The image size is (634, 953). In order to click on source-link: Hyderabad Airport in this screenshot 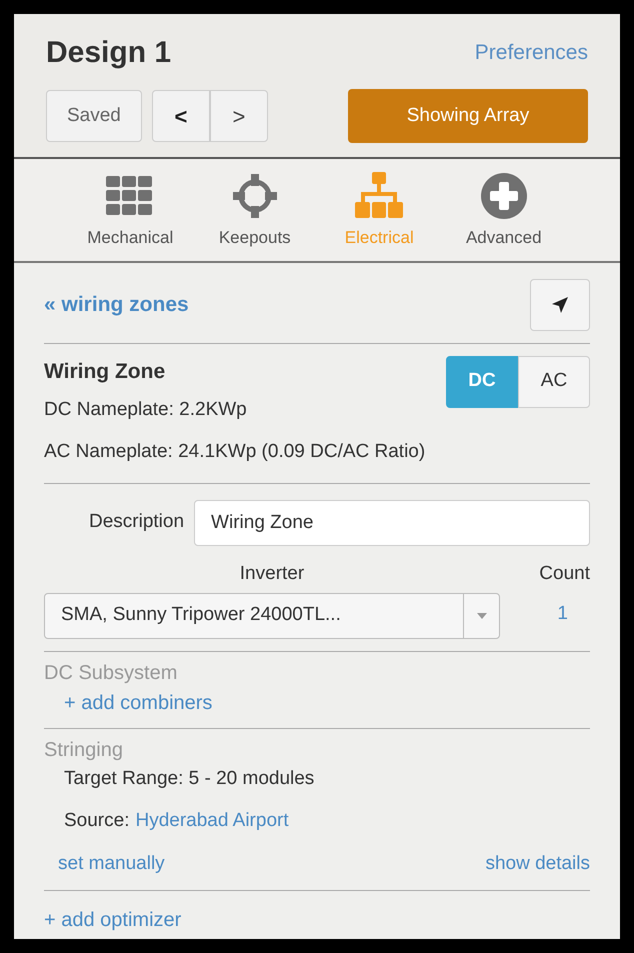, I will do `click(212, 821)`.